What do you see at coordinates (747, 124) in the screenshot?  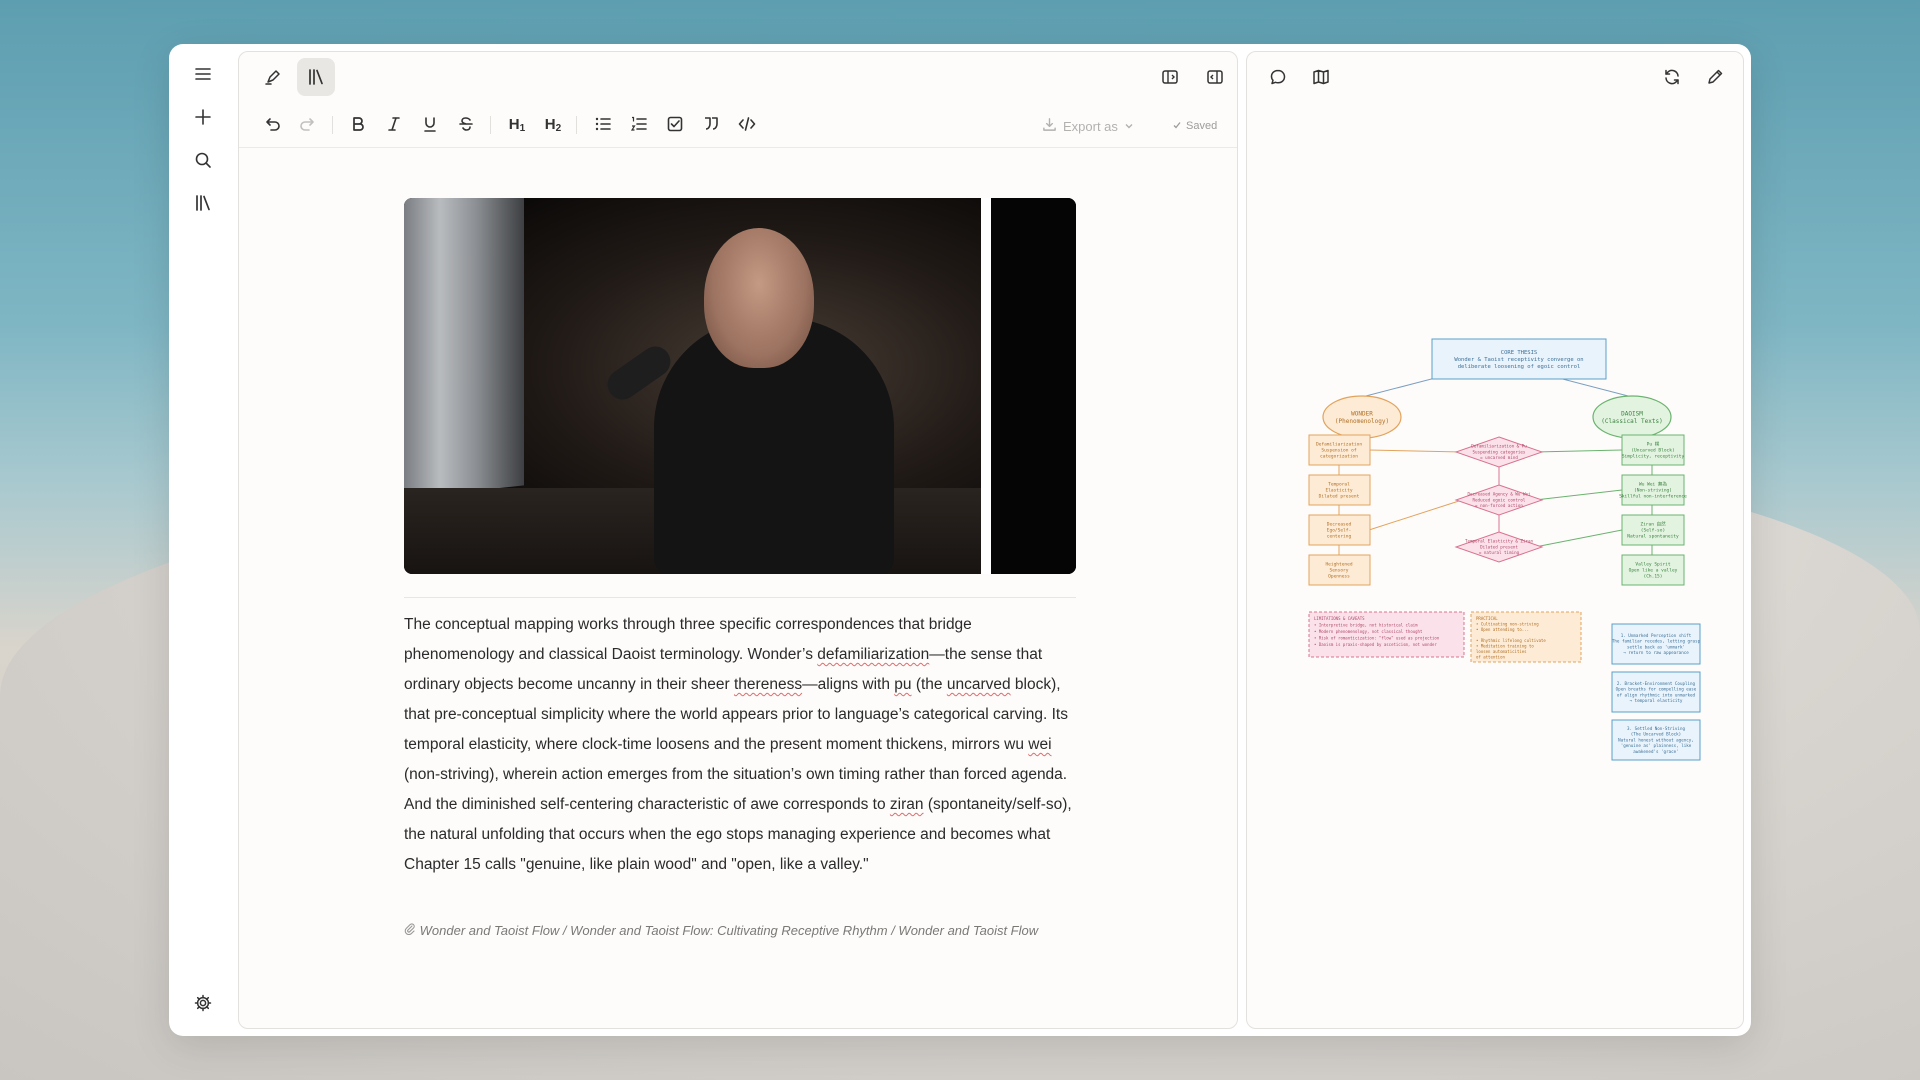 I see `code-icon` at bounding box center [747, 124].